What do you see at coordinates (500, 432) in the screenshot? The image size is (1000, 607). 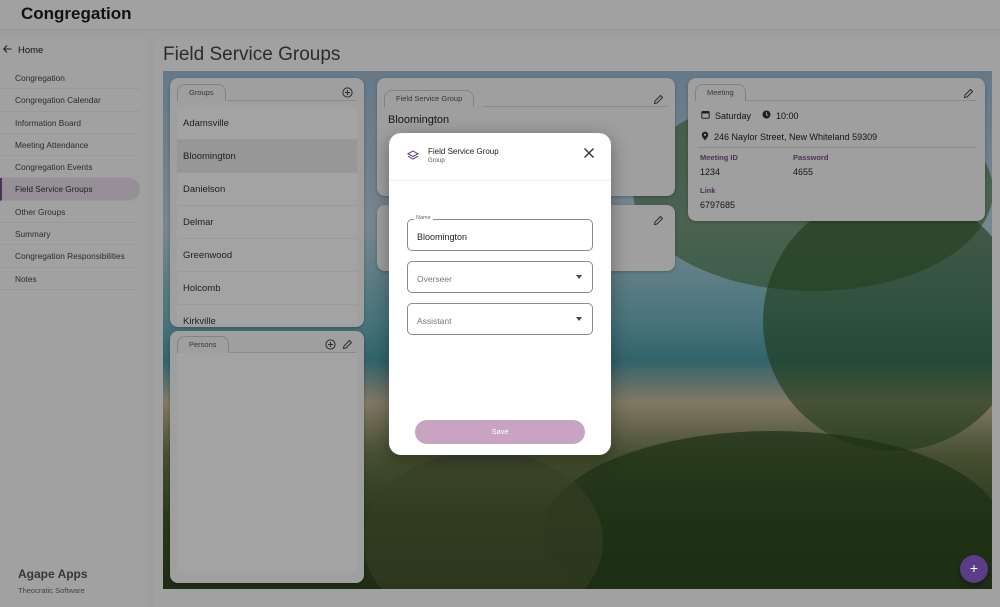 I see `save-button: Save` at bounding box center [500, 432].